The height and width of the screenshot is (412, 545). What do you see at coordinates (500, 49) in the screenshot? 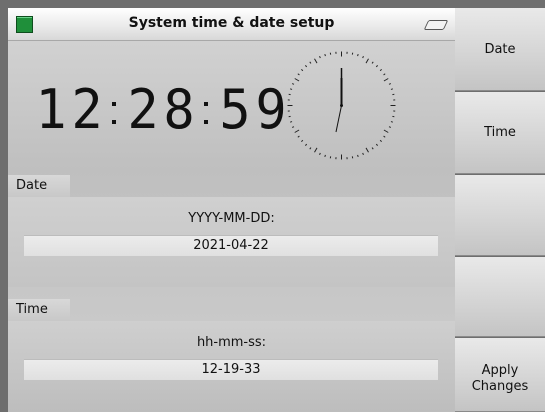
I see `date-softkey: Date` at bounding box center [500, 49].